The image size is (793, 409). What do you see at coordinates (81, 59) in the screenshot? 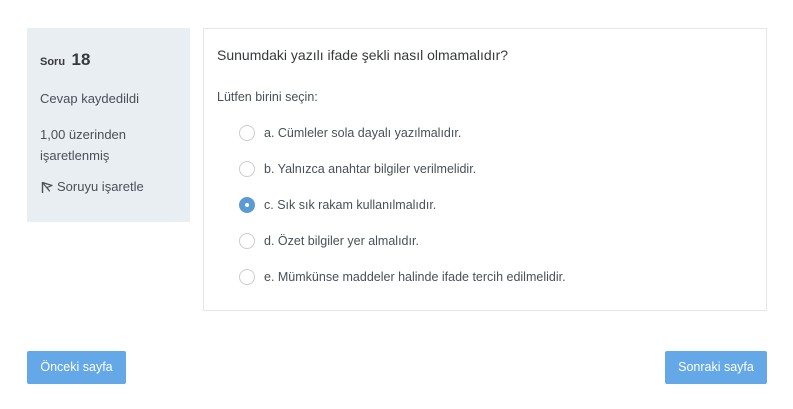
I see `question-number-value: 18` at bounding box center [81, 59].